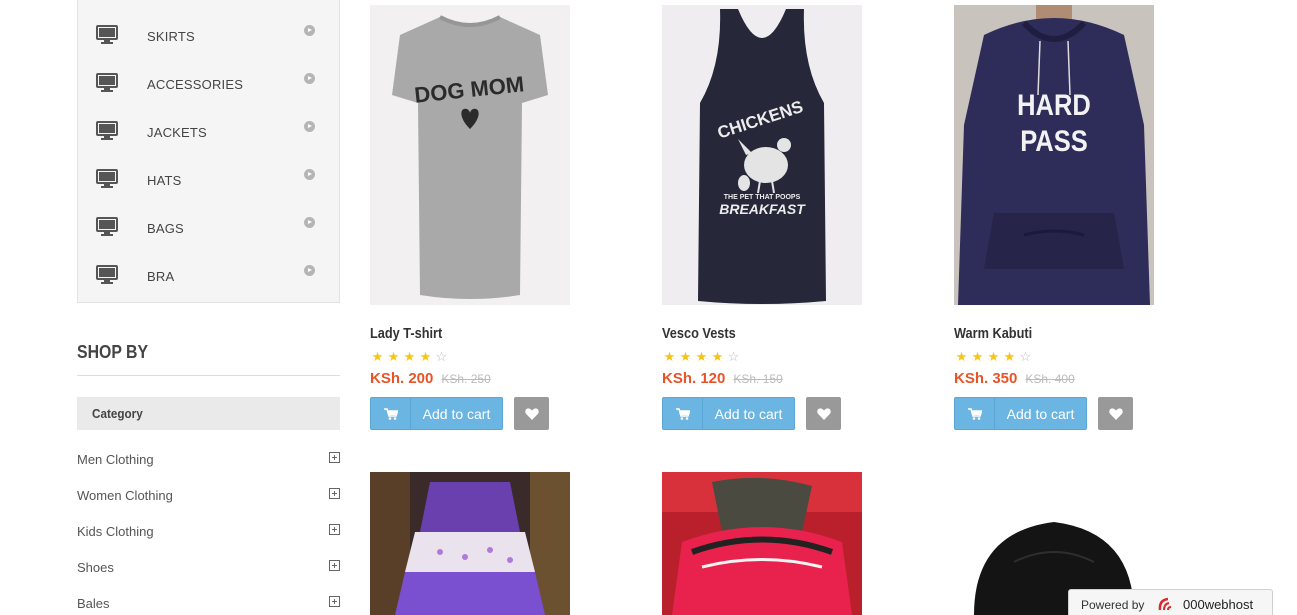 This screenshot has width=1297, height=615. What do you see at coordinates (164, 180) in the screenshot?
I see `category-label: HATS` at bounding box center [164, 180].